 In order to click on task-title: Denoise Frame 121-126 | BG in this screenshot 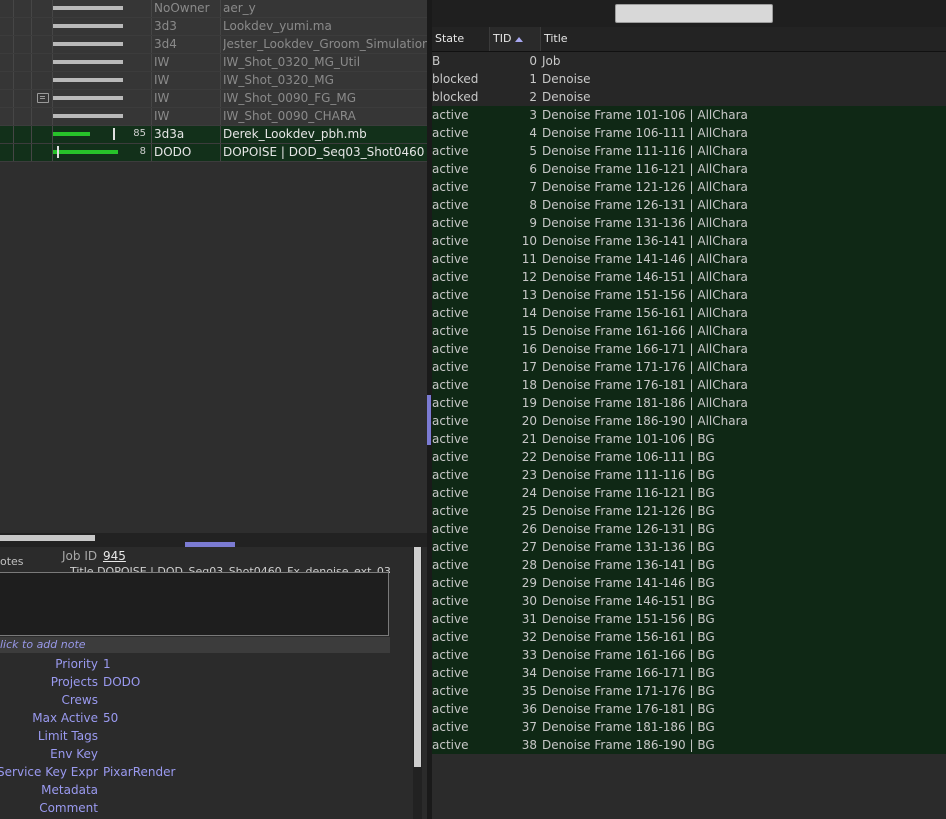, I will do `click(628, 511)`.